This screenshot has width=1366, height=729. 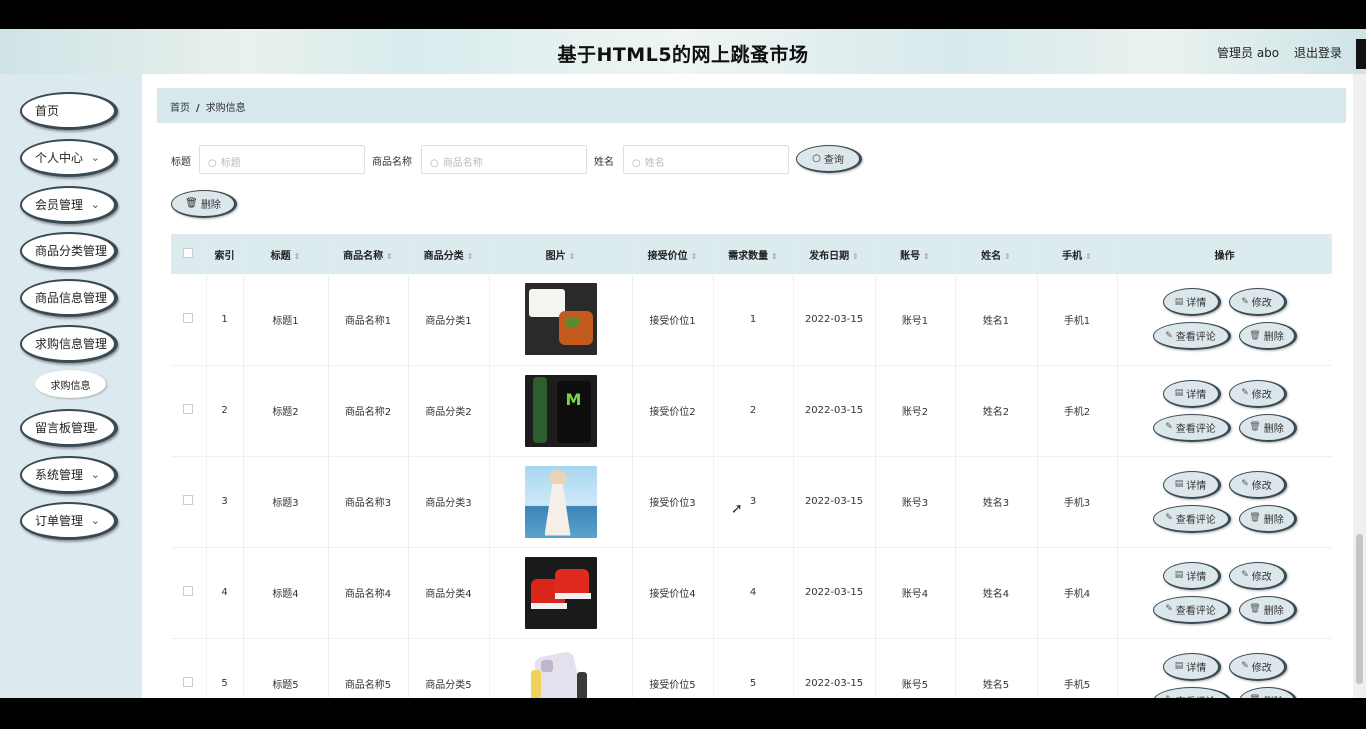 What do you see at coordinates (286, 502) in the screenshot?
I see `cell-title: 标题3` at bounding box center [286, 502].